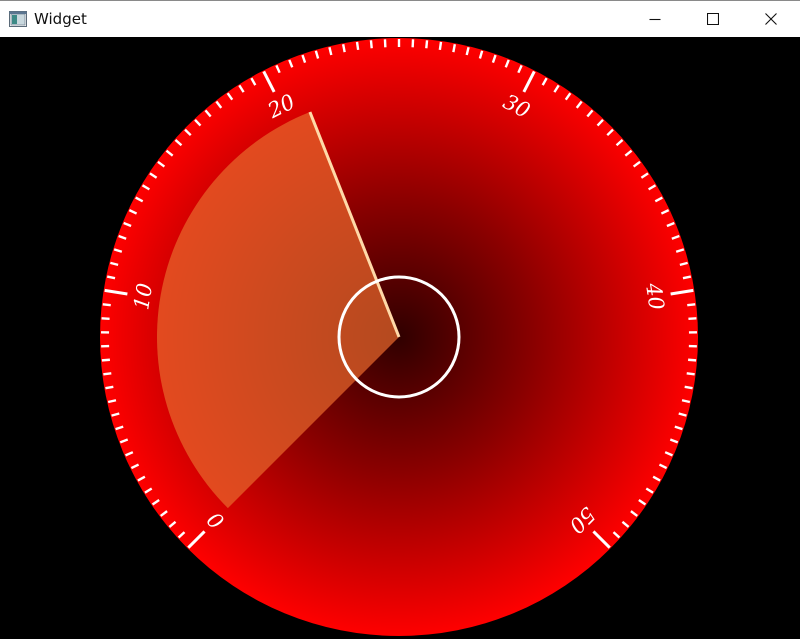 The width and height of the screenshot is (800, 639). I want to click on close-button, so click(771, 19).